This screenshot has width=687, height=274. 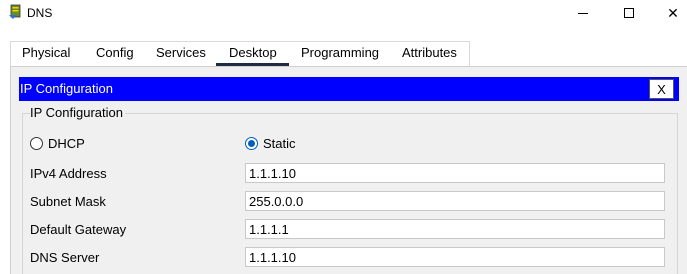 I want to click on tab-desktop: Desktop, so click(x=253, y=52).